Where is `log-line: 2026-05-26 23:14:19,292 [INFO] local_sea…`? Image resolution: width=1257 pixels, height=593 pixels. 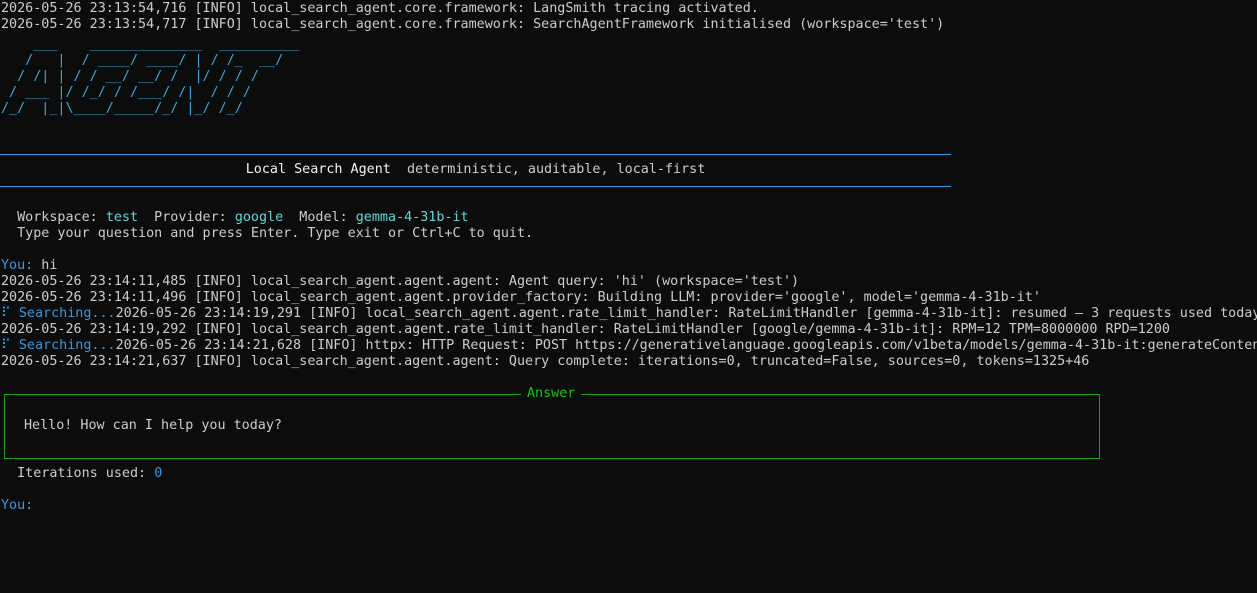
log-line: 2026-05-26 23:14:19,292 [INFO] local_sea… is located at coordinates (585, 329).